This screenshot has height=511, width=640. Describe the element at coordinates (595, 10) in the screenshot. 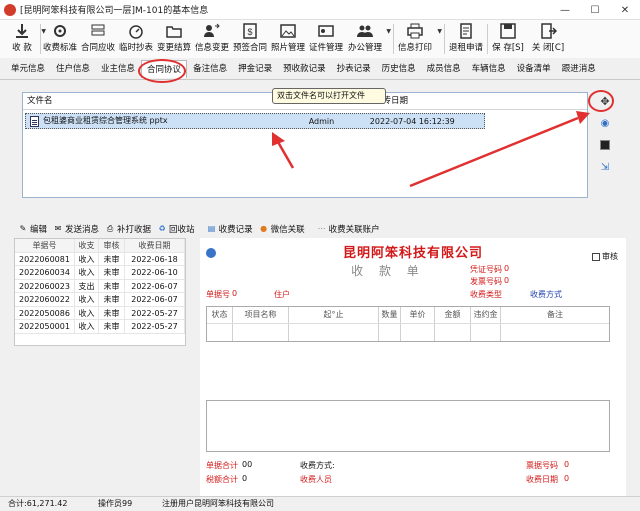

I see `maximize-button: ☐` at that location.